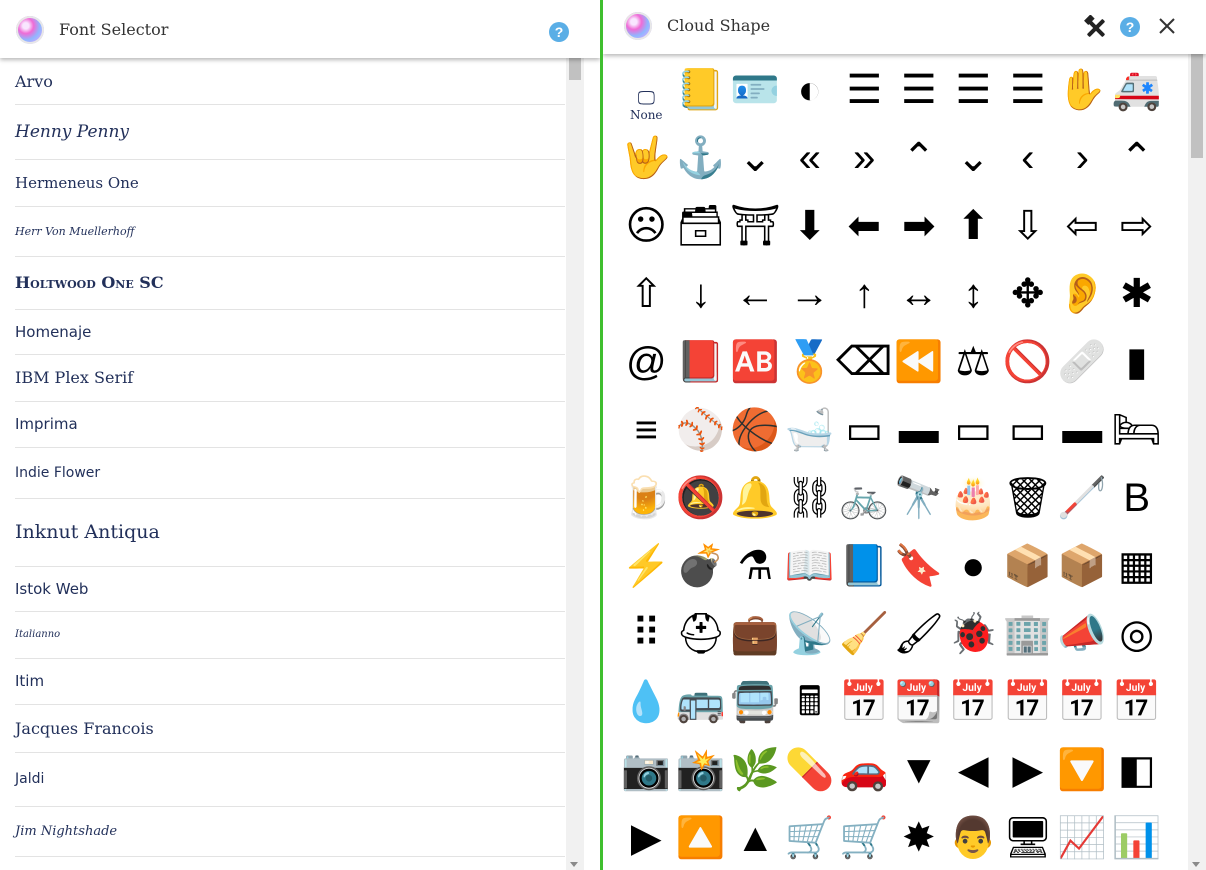 This screenshot has height=870, width=1206. Describe the element at coordinates (1137, 308) in the screenshot. I see `shape-option: ✱` at that location.